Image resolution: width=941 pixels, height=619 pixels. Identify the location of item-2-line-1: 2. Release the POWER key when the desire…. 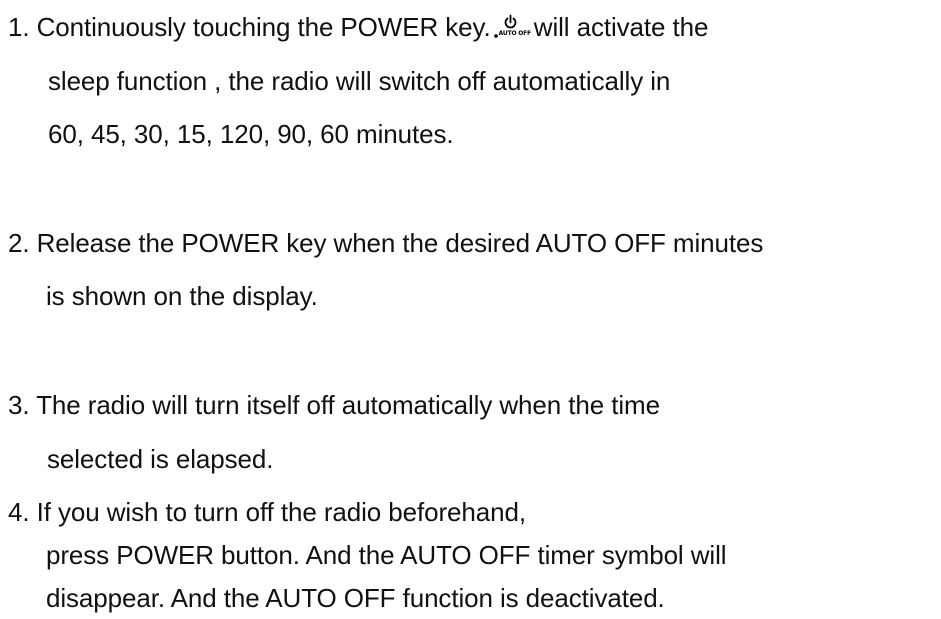
(386, 243).